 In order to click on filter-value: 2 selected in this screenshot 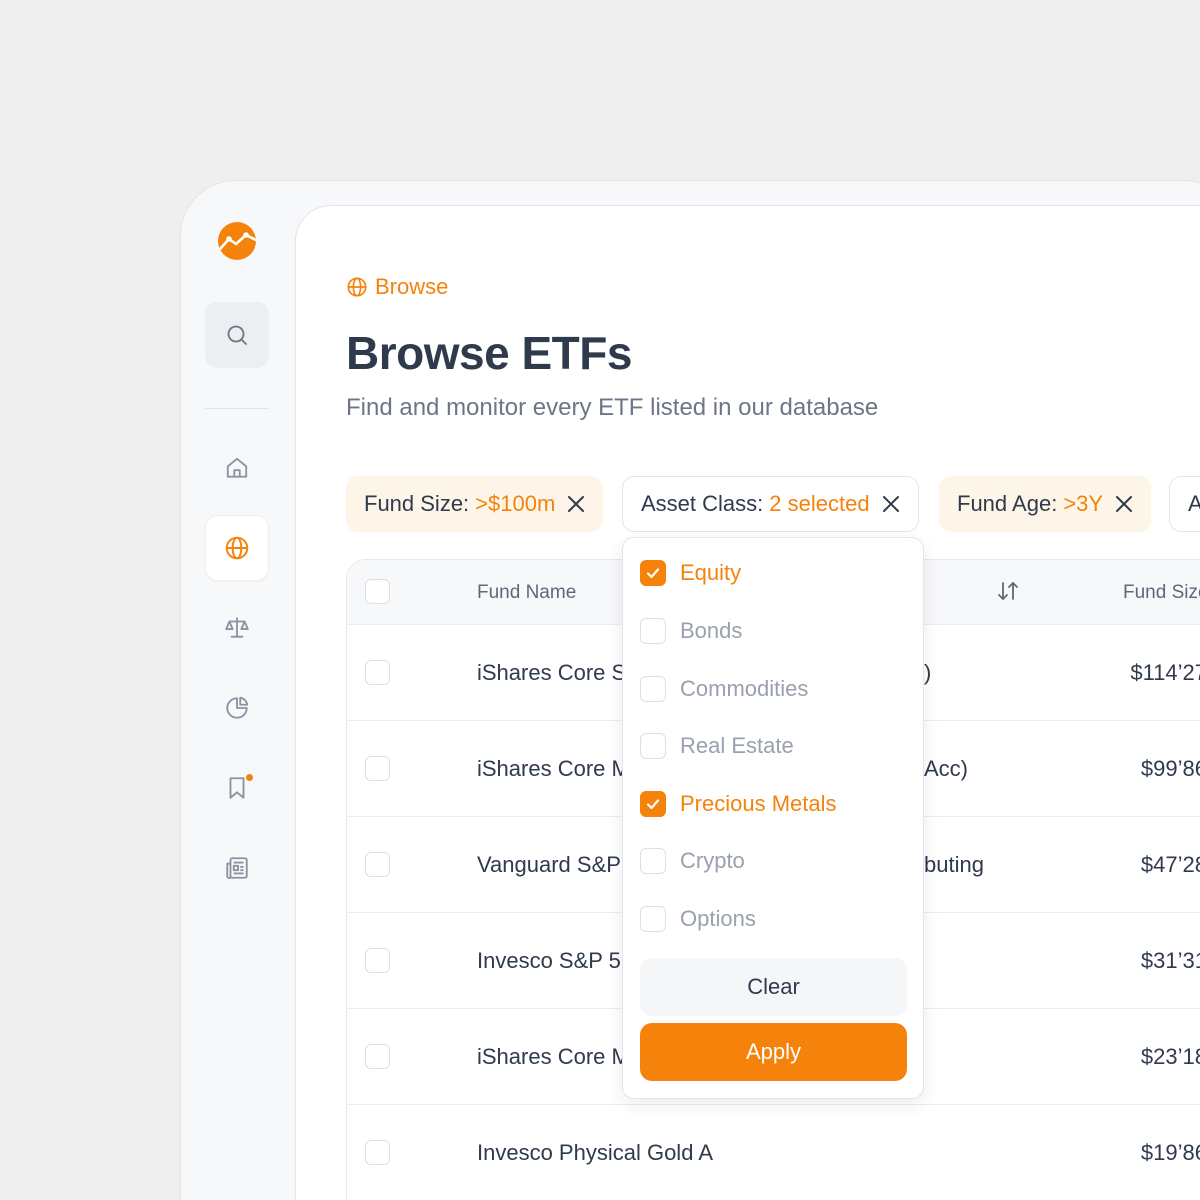, I will do `click(819, 503)`.